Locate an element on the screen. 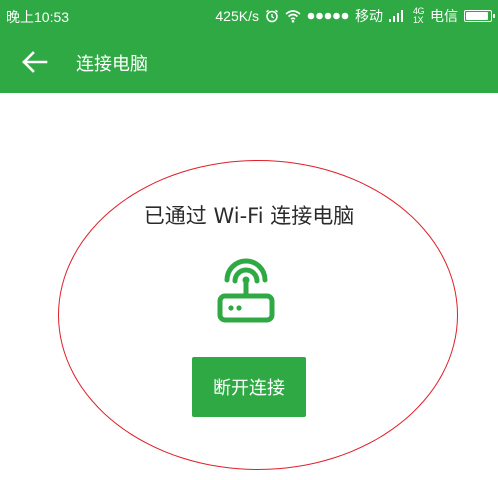 The image size is (498, 480). app-bar: 连接电脑 is located at coordinates (249, 61).